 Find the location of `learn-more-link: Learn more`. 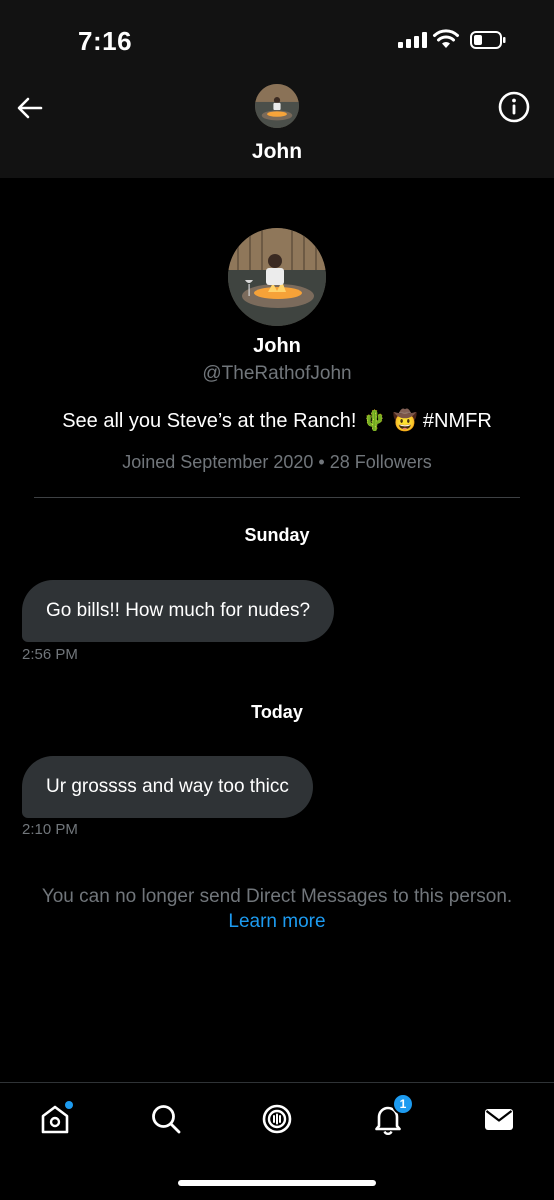

learn-more-link: Learn more is located at coordinates (277, 922).